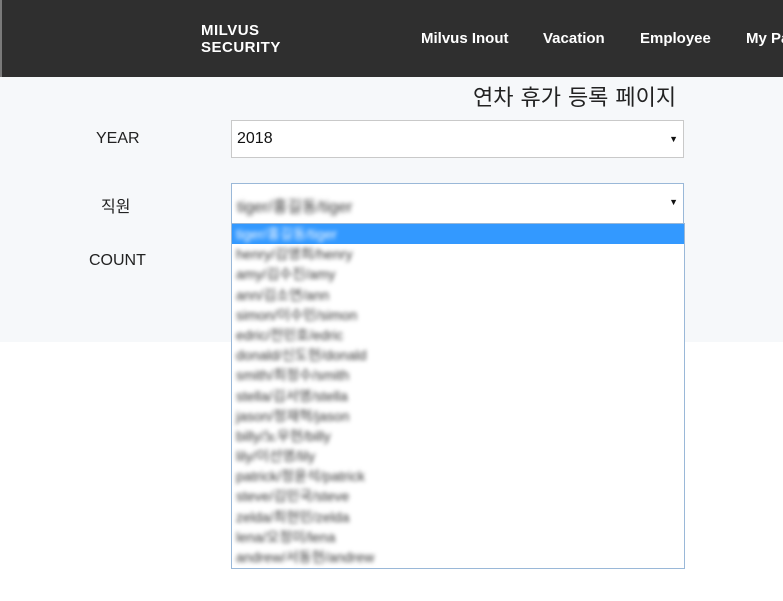  What do you see at coordinates (458, 416) in the screenshot?
I see `dropdown-option: jason/정재혁/jason` at bounding box center [458, 416].